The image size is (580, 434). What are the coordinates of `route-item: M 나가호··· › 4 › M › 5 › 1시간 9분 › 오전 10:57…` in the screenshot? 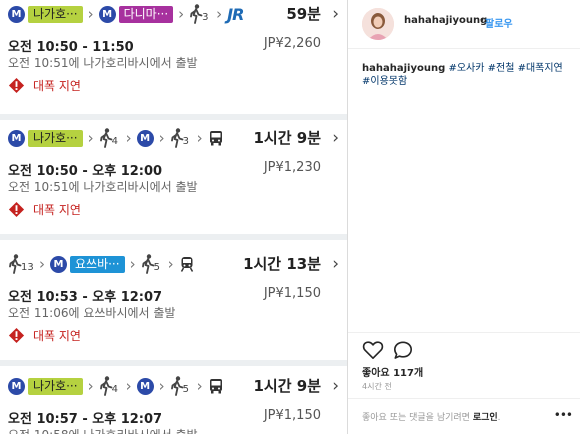 It's located at (173, 404).